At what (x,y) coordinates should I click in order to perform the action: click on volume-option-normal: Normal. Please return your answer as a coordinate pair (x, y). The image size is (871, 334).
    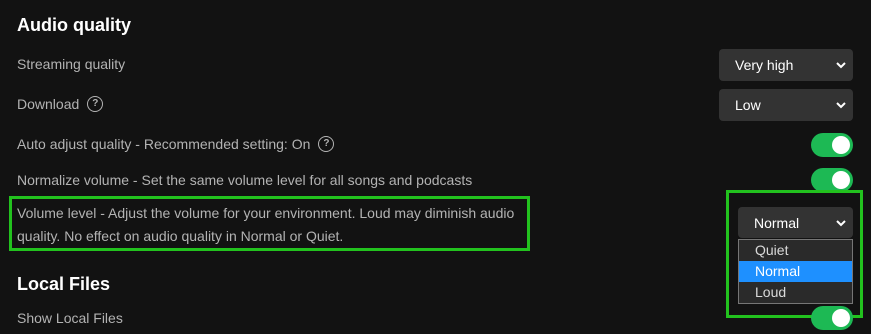
    Looking at the image, I should click on (795, 271).